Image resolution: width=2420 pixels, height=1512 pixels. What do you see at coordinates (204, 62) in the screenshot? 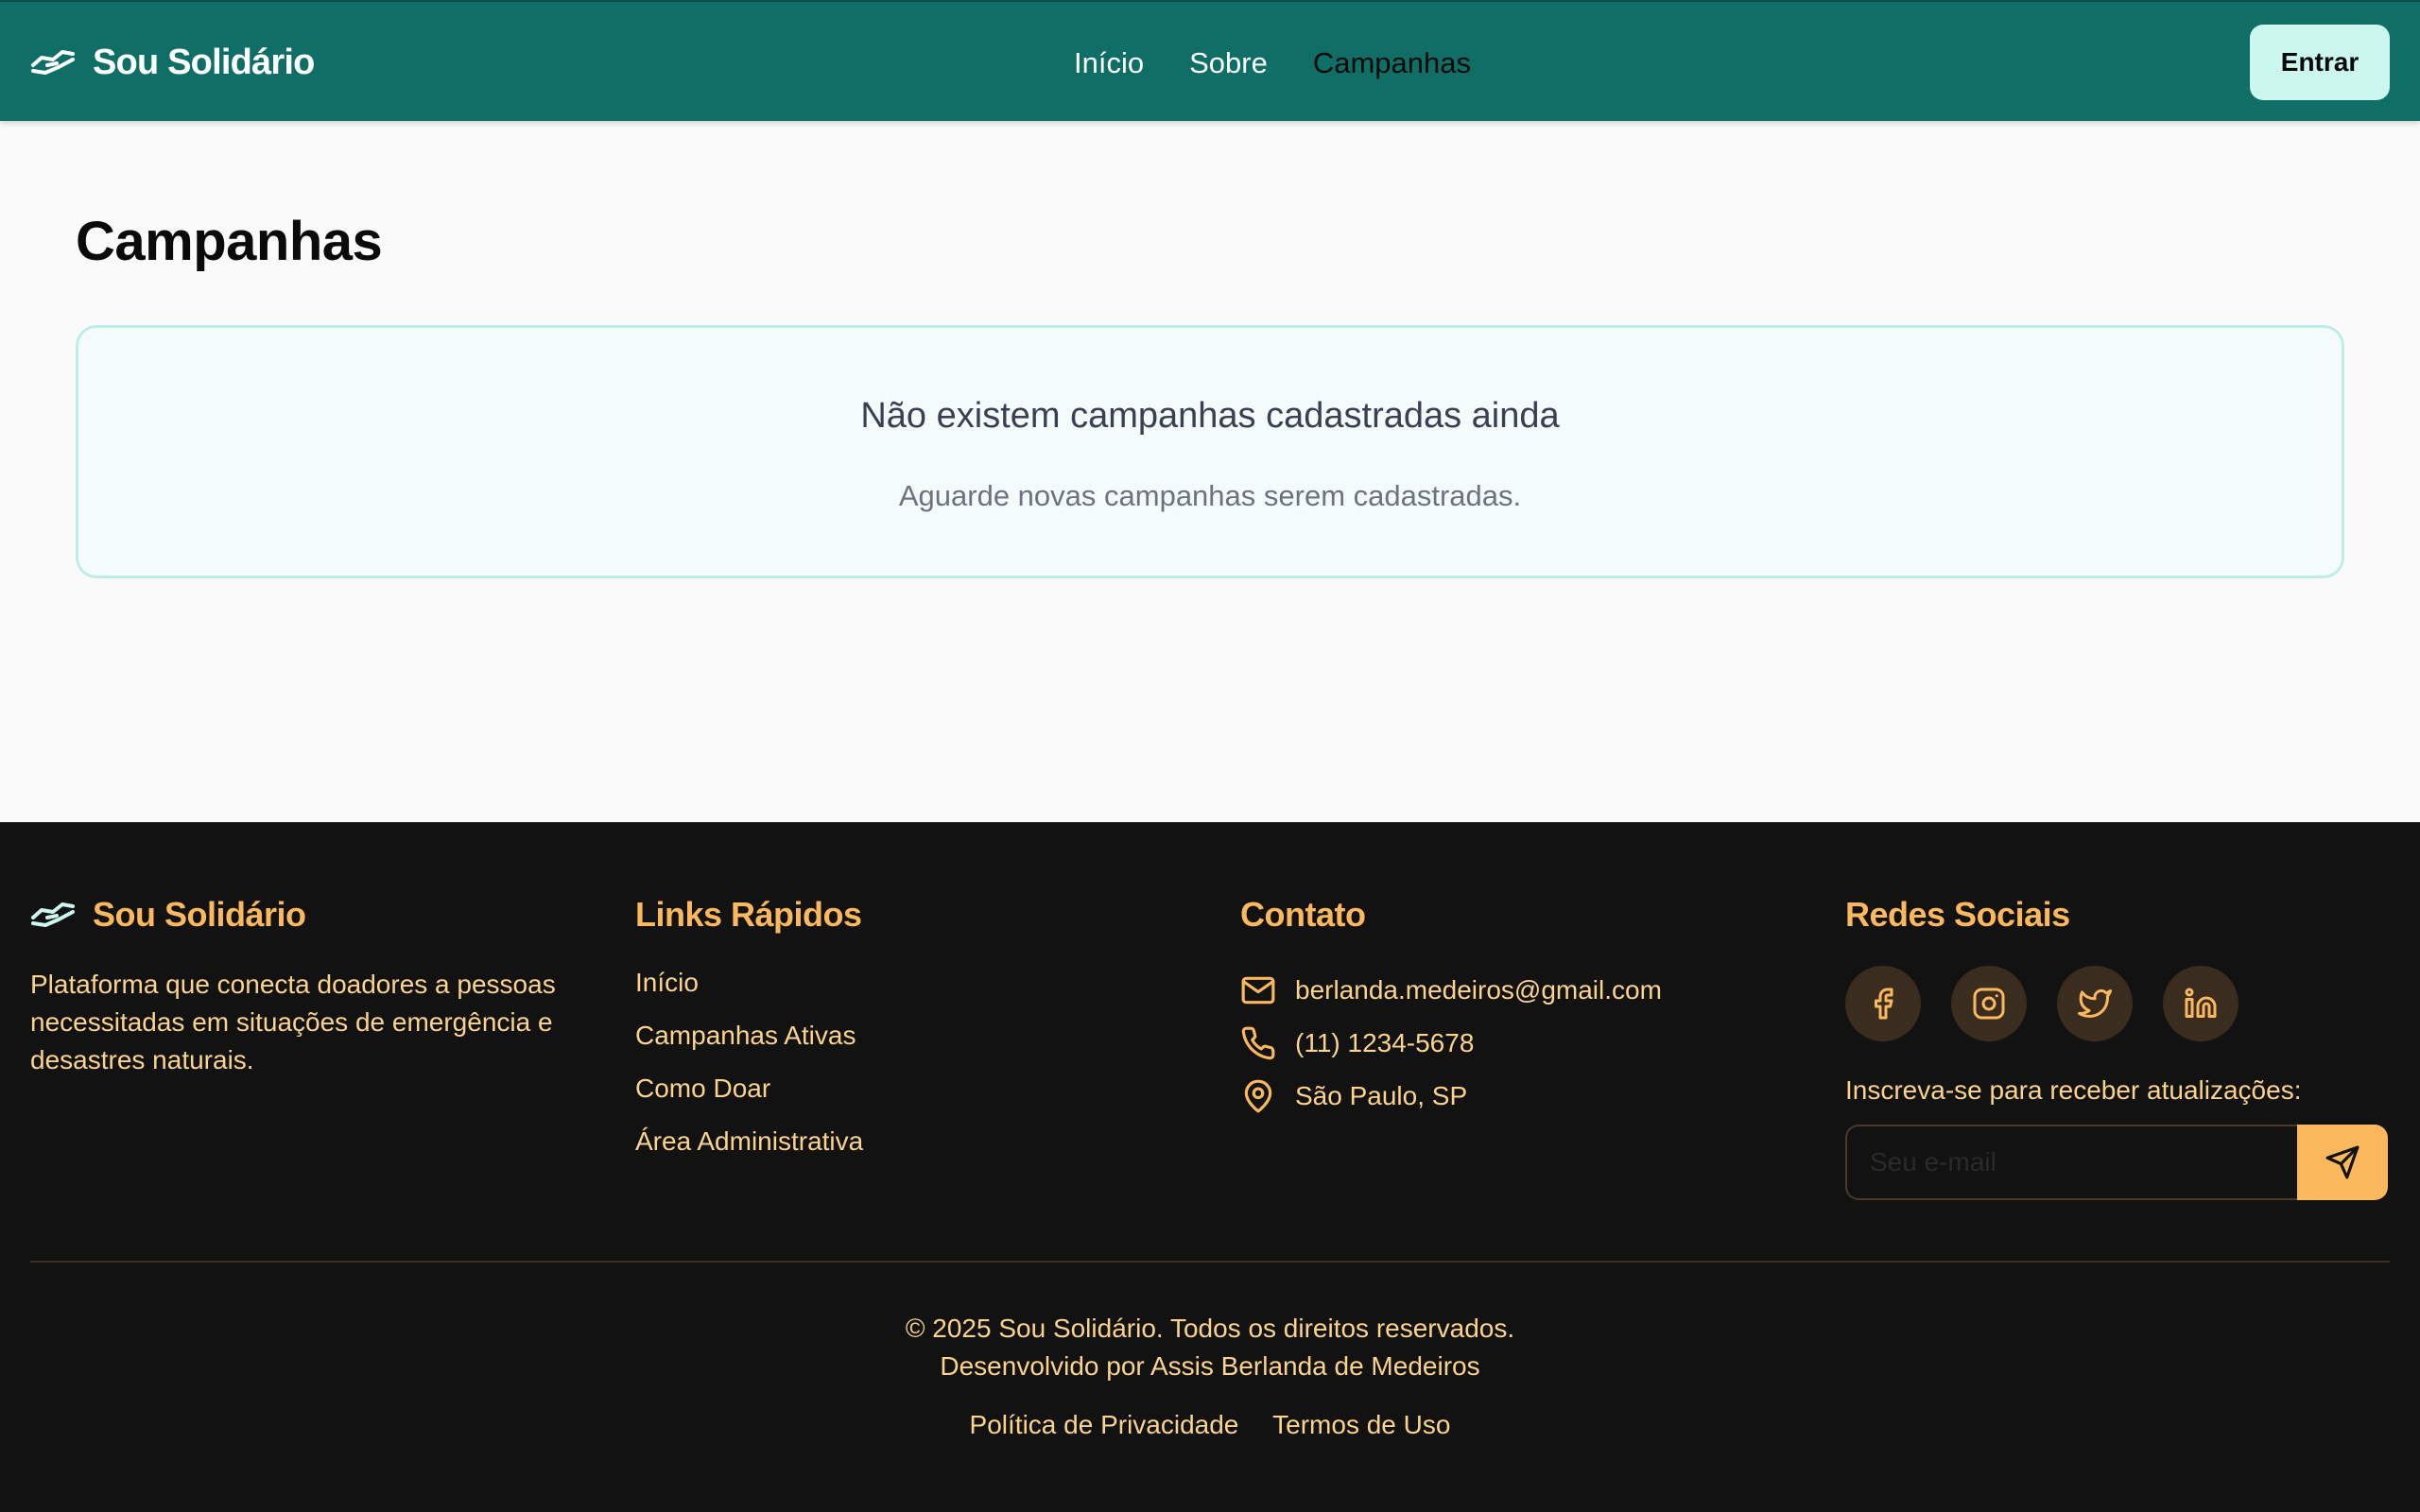
I see `brand-name: Sou Solidário` at bounding box center [204, 62].